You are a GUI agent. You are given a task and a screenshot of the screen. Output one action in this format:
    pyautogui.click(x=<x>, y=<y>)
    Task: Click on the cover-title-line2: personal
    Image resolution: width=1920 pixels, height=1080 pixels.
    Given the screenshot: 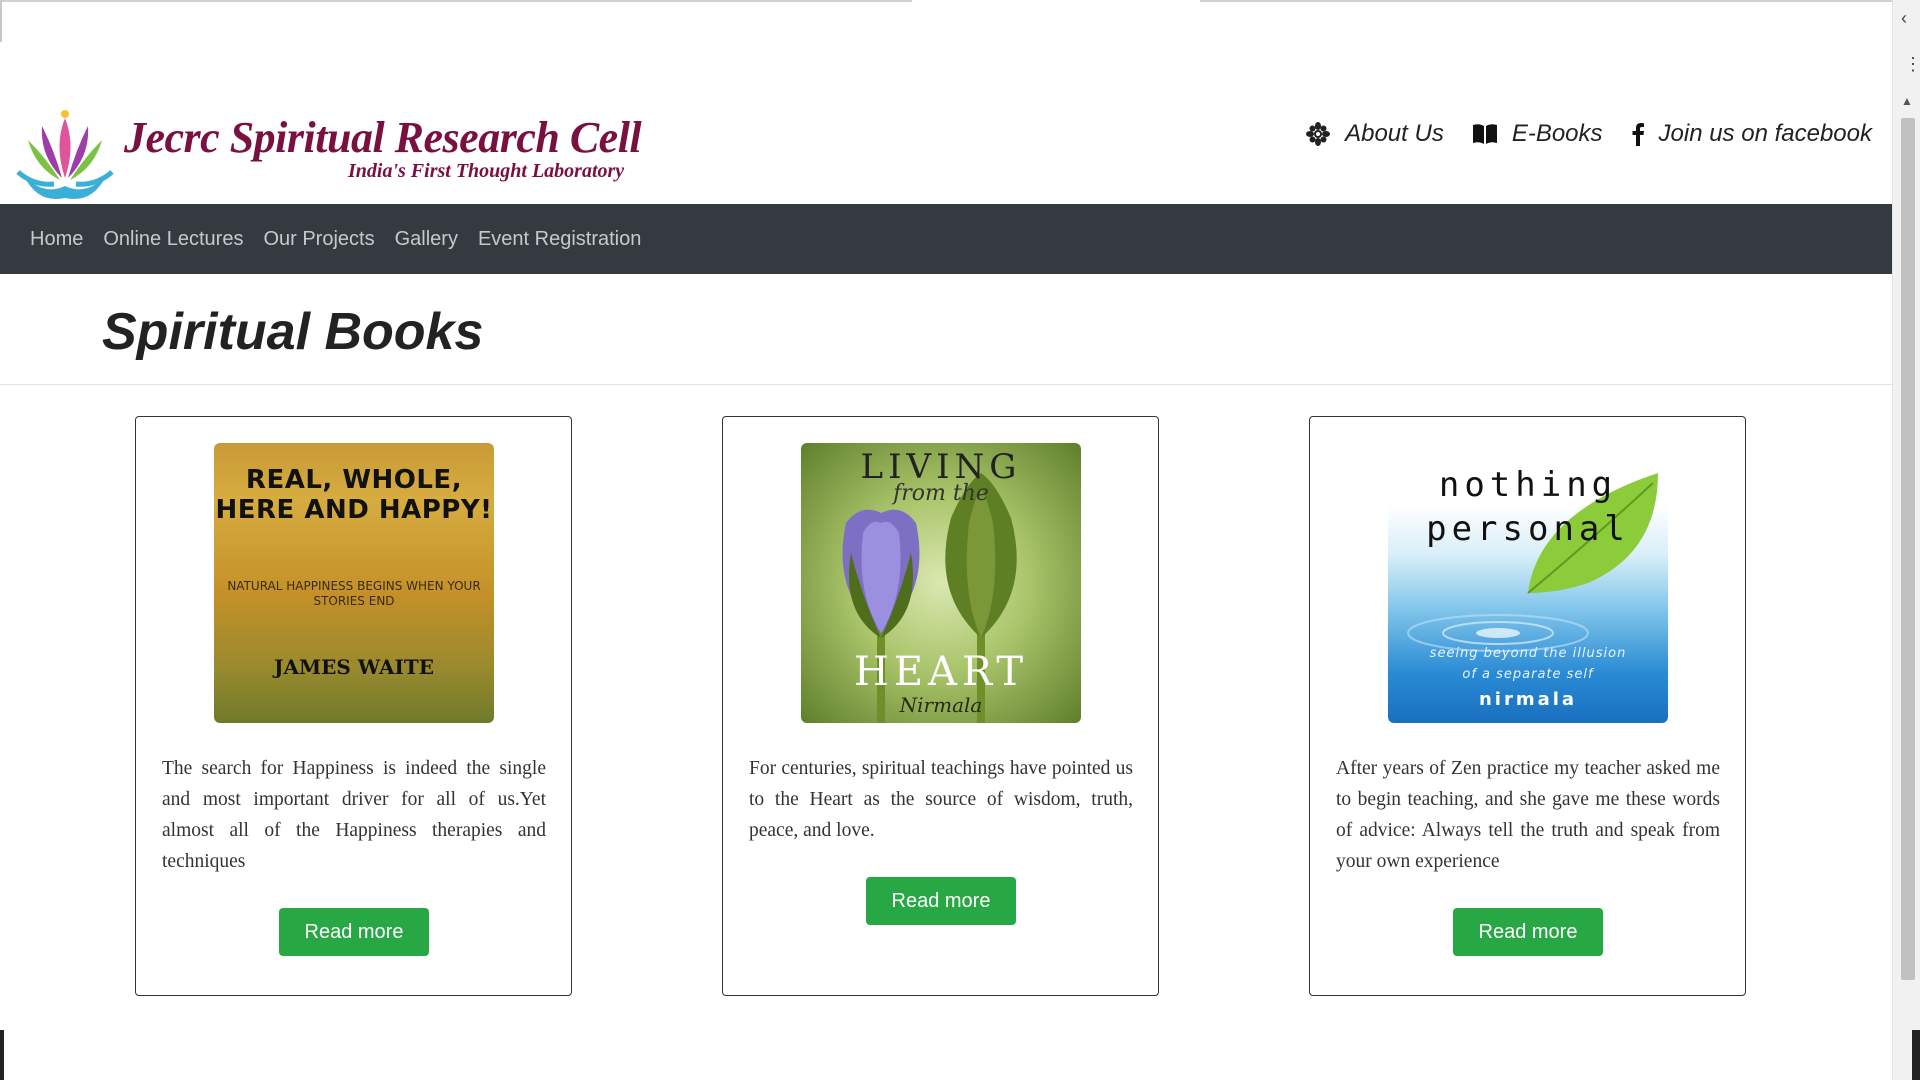 What is the action you would take?
    pyautogui.click(x=1528, y=529)
    